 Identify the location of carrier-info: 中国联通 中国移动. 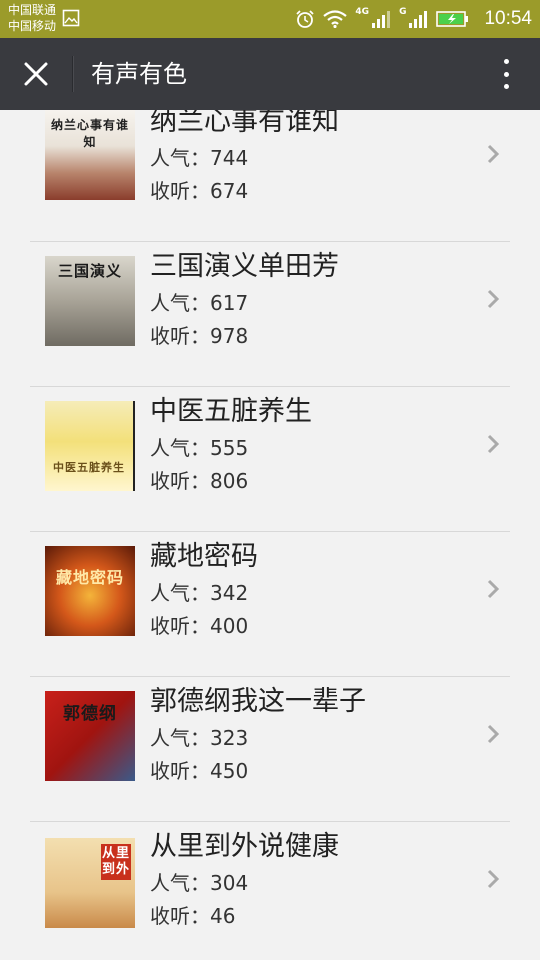
(32, 18).